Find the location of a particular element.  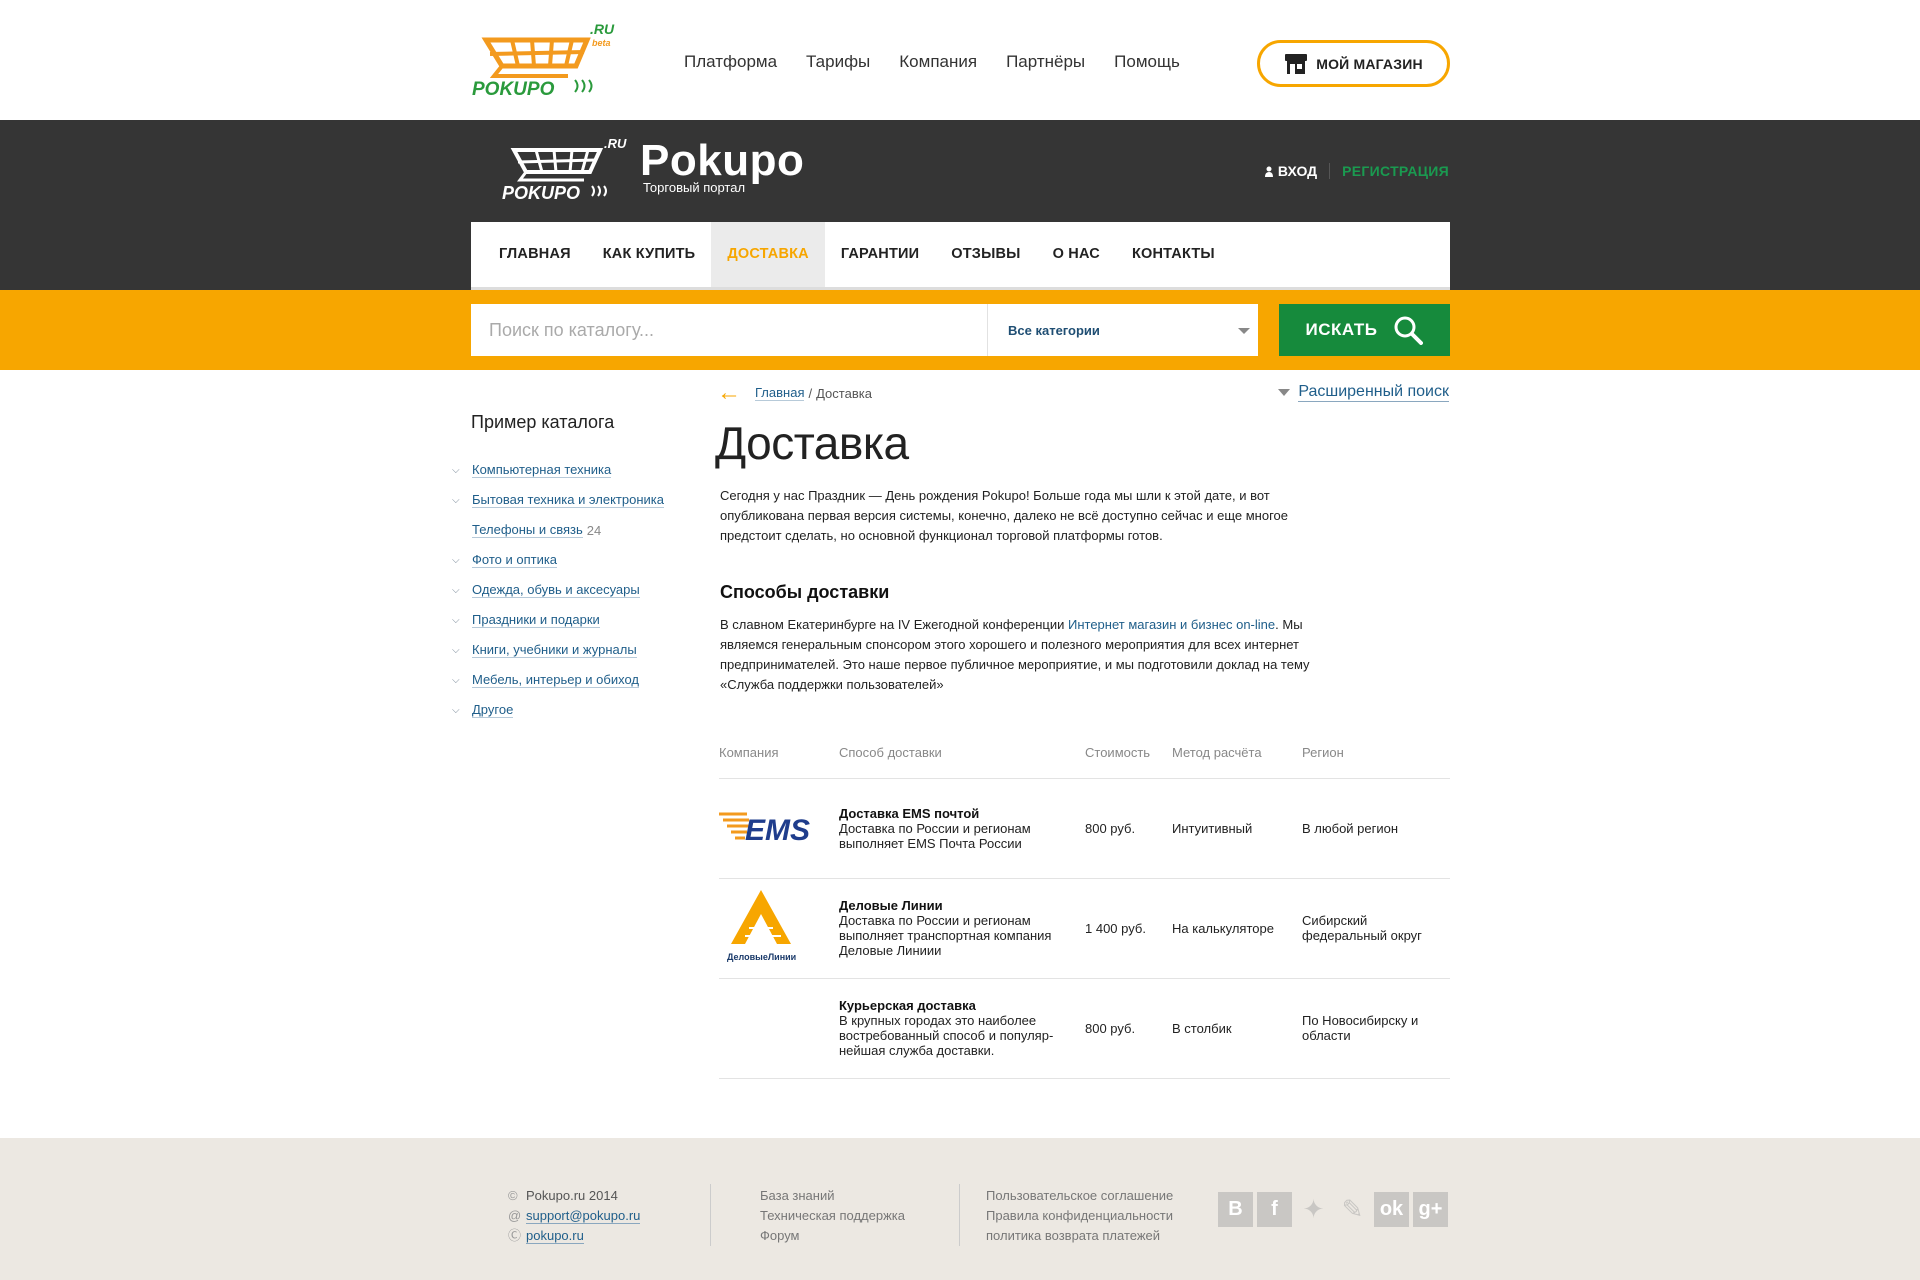

footer-link-knowledge: База знаний is located at coordinates (797, 1195).